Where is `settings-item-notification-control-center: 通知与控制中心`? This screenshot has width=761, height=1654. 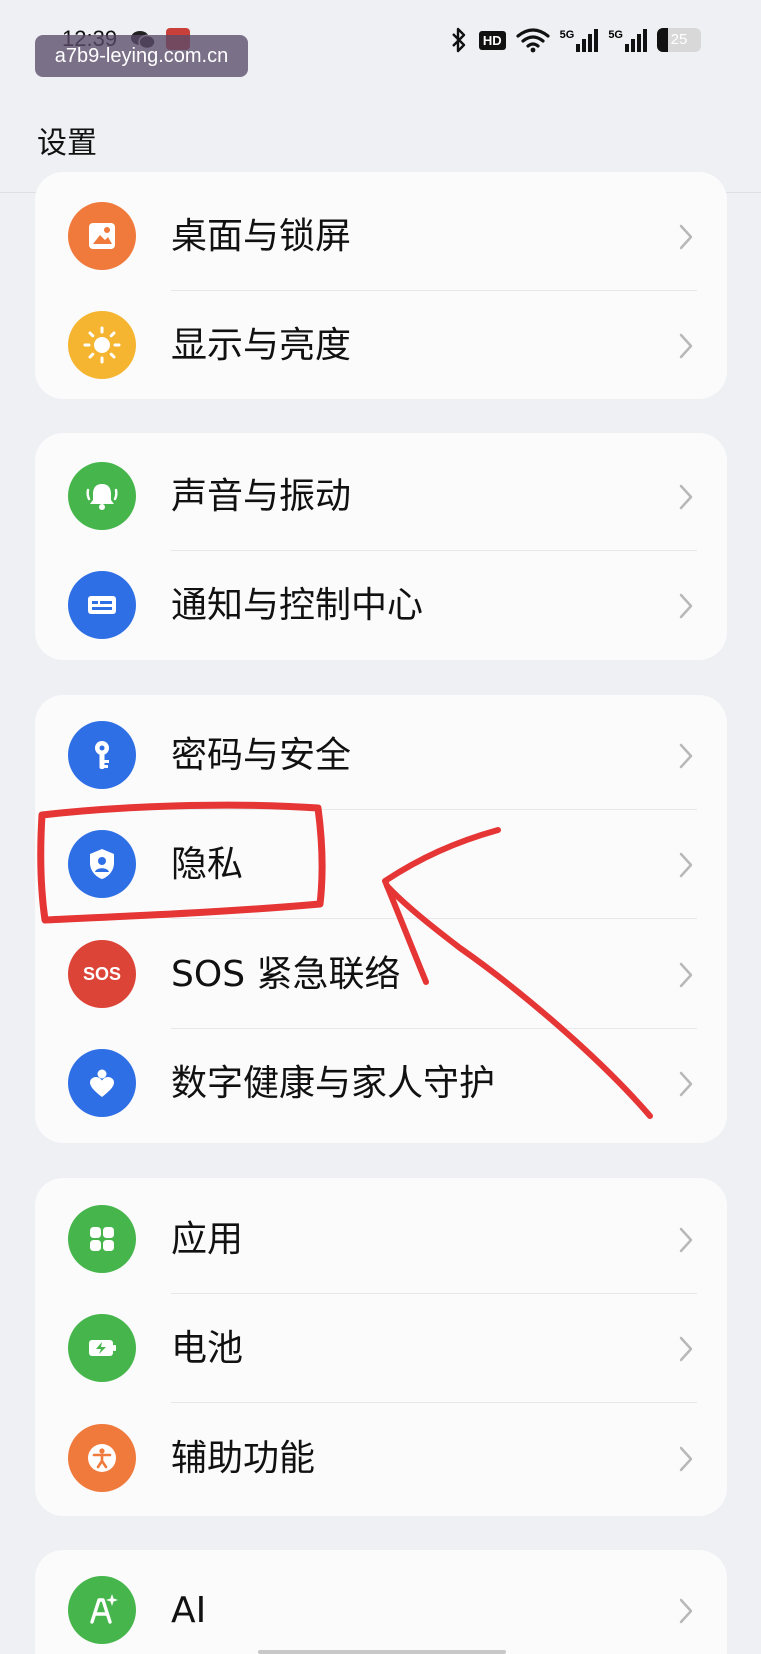 settings-item-notification-control-center: 通知与控制中心 is located at coordinates (381, 605).